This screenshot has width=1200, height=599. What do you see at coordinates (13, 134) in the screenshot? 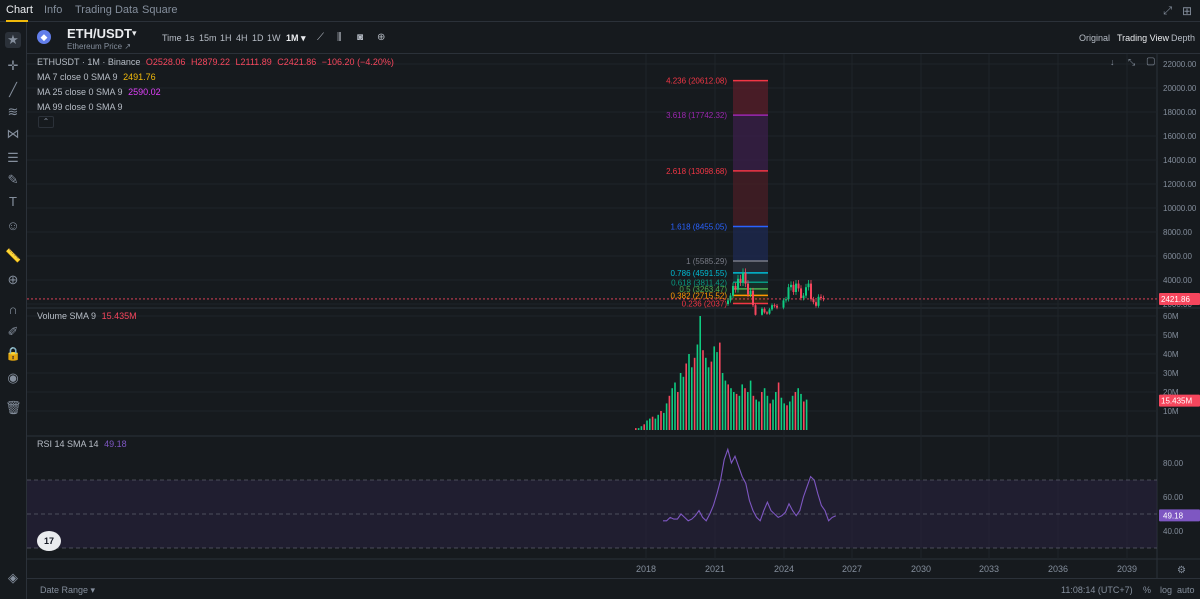
I see `pattern-icon: ⋈` at bounding box center [13, 134].